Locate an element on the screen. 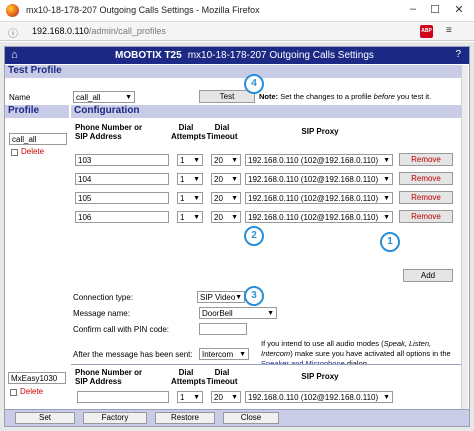 The height and width of the screenshot is (431, 474). after-message-select: Intercom ▼ is located at coordinates (224, 354).